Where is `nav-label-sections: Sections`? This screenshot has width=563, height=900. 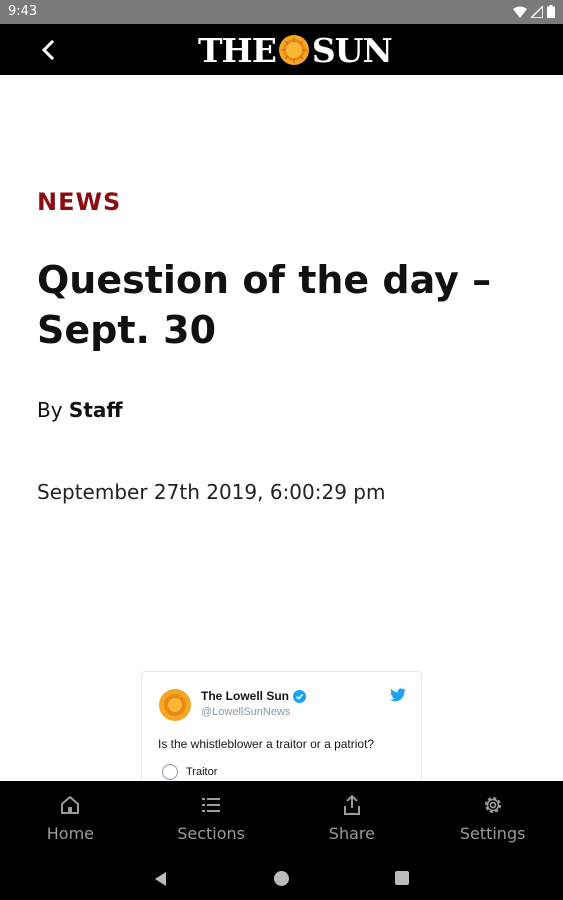
nav-label-sections: Sections is located at coordinates (211, 833).